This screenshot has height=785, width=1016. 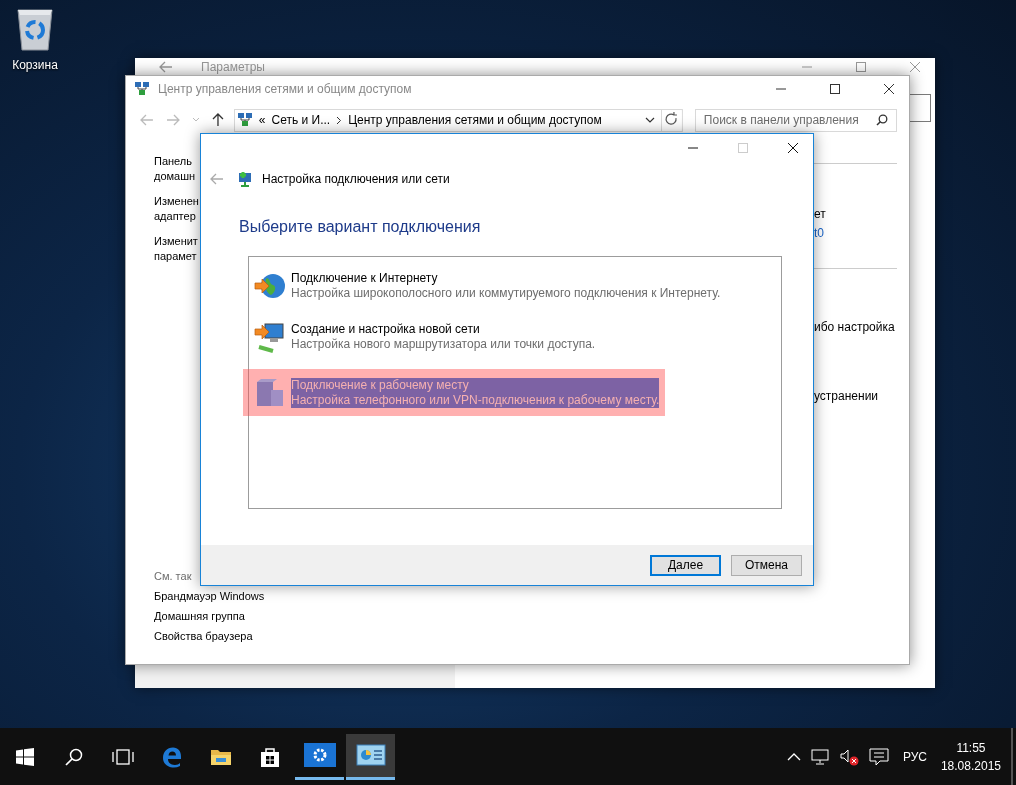 I want to click on chevron-down-icon, so click(x=649, y=120).